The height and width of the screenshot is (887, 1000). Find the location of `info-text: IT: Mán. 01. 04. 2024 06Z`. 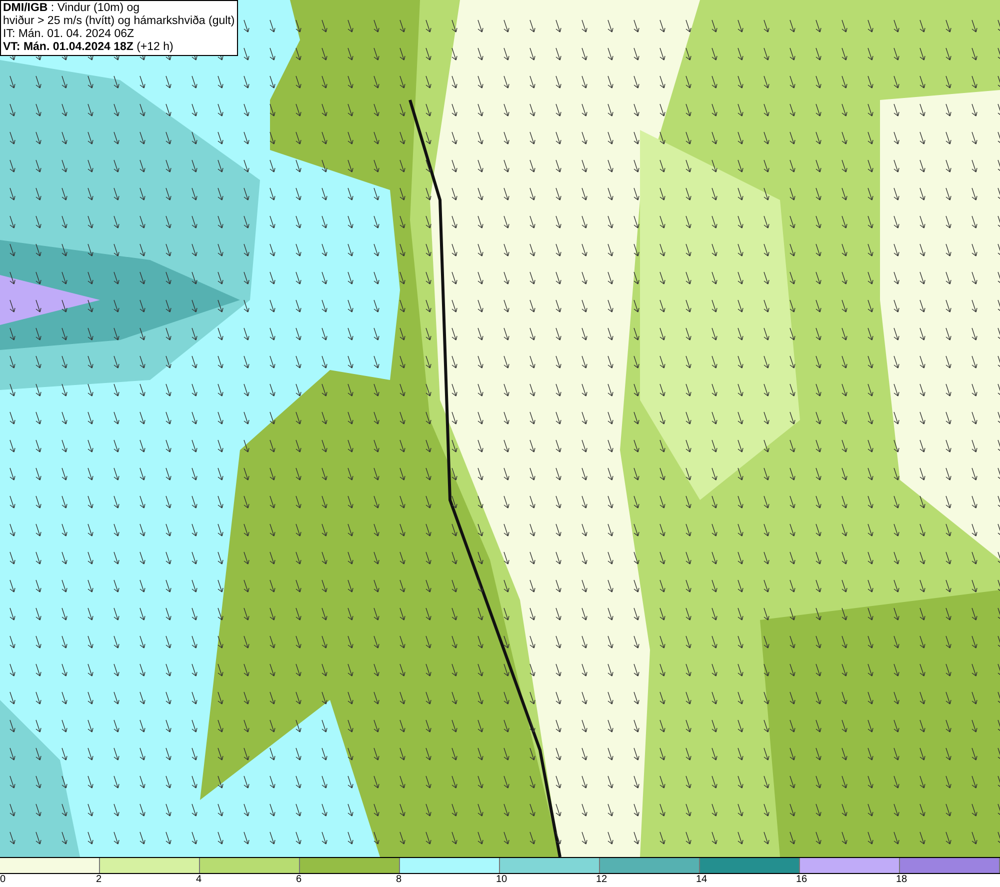

info-text: IT: Mán. 01. 04. 2024 06Z is located at coordinates (69, 34).